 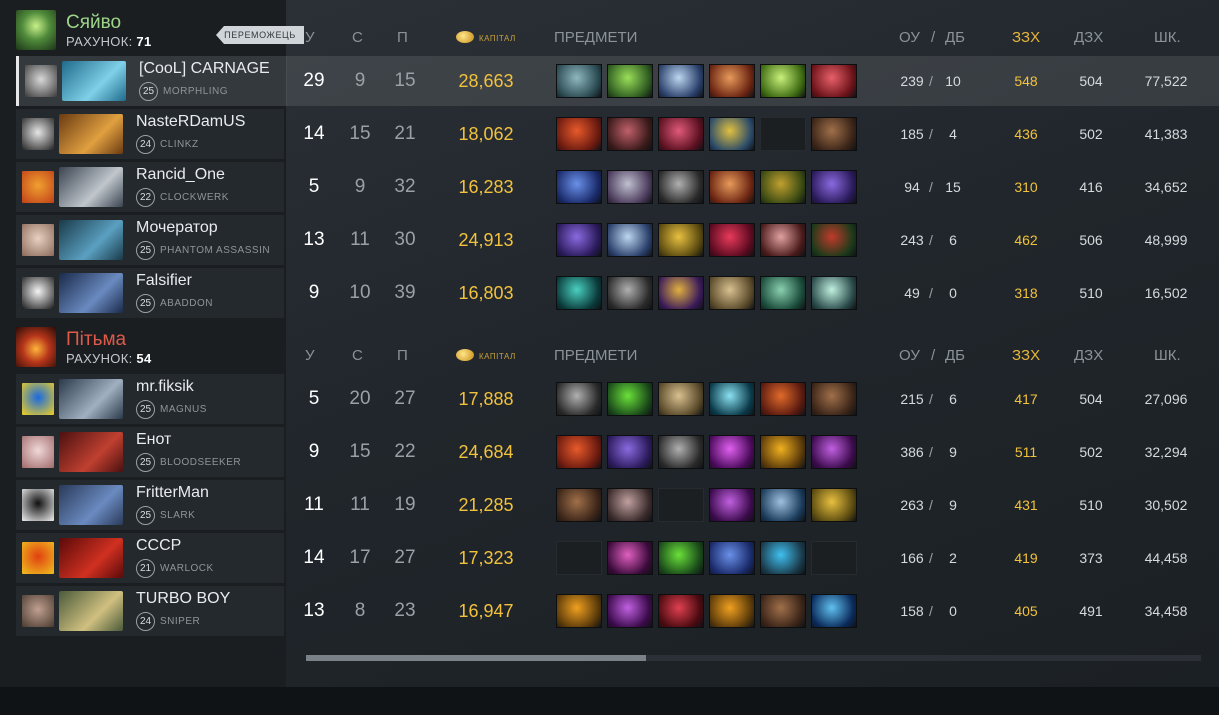 I want to click on col-gpm: ЗЗХ, so click(x=1026, y=355).